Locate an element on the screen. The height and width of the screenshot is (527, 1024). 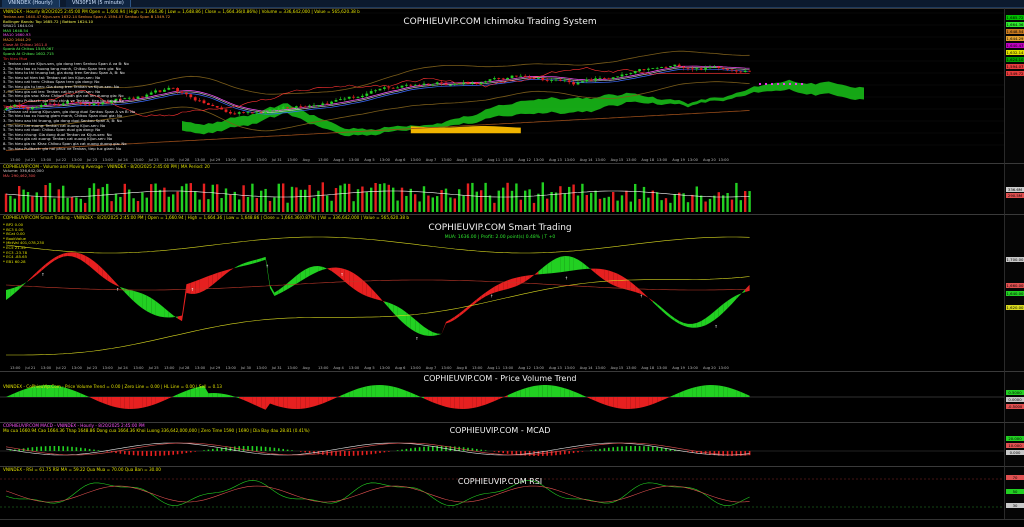
pvt-scale: 0.5000 0.0000 -0.5000 is located at coordinates (1014, 396).